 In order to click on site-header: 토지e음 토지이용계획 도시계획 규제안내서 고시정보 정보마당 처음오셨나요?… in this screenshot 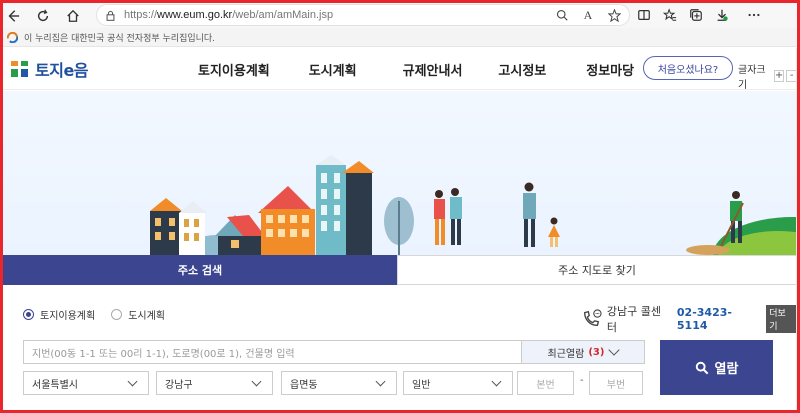, I will do `click(400, 69)`.